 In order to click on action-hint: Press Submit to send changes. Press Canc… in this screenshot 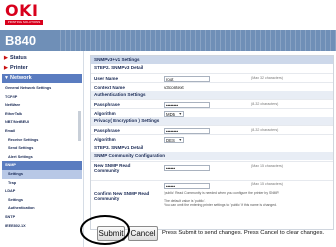, I will do `click(243, 233)`.